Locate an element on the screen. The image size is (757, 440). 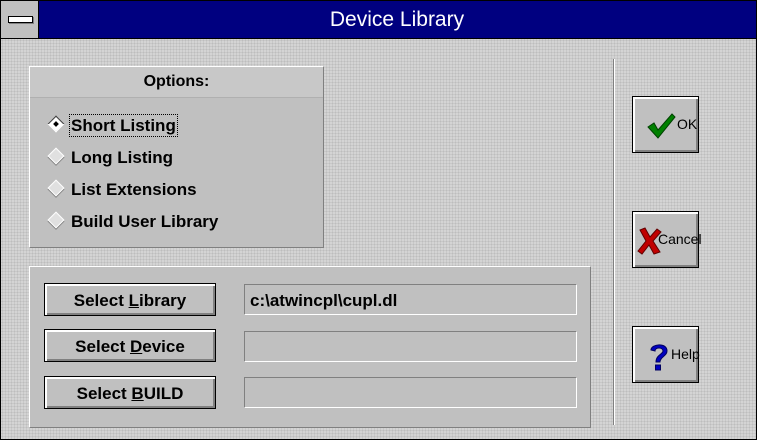
build-field is located at coordinates (410, 392).